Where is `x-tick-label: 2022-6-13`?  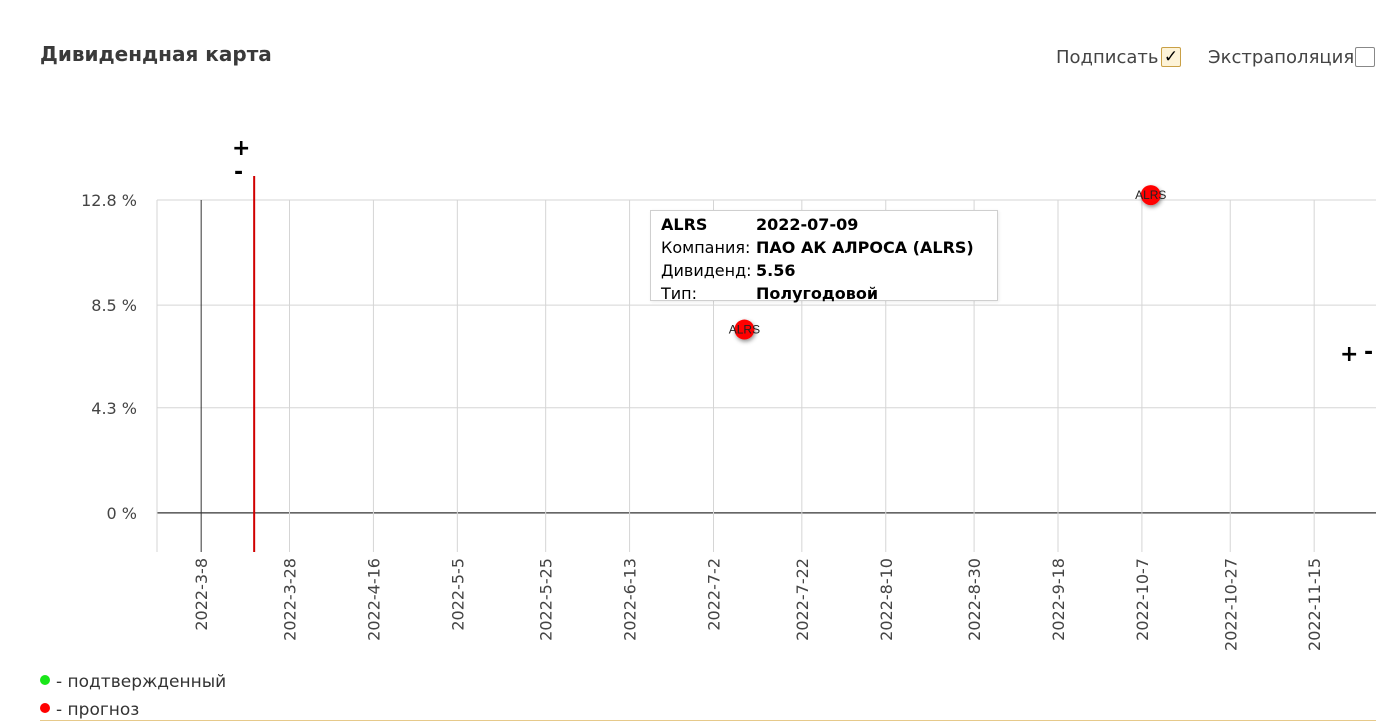
x-tick-label: 2022-6-13 is located at coordinates (630, 599).